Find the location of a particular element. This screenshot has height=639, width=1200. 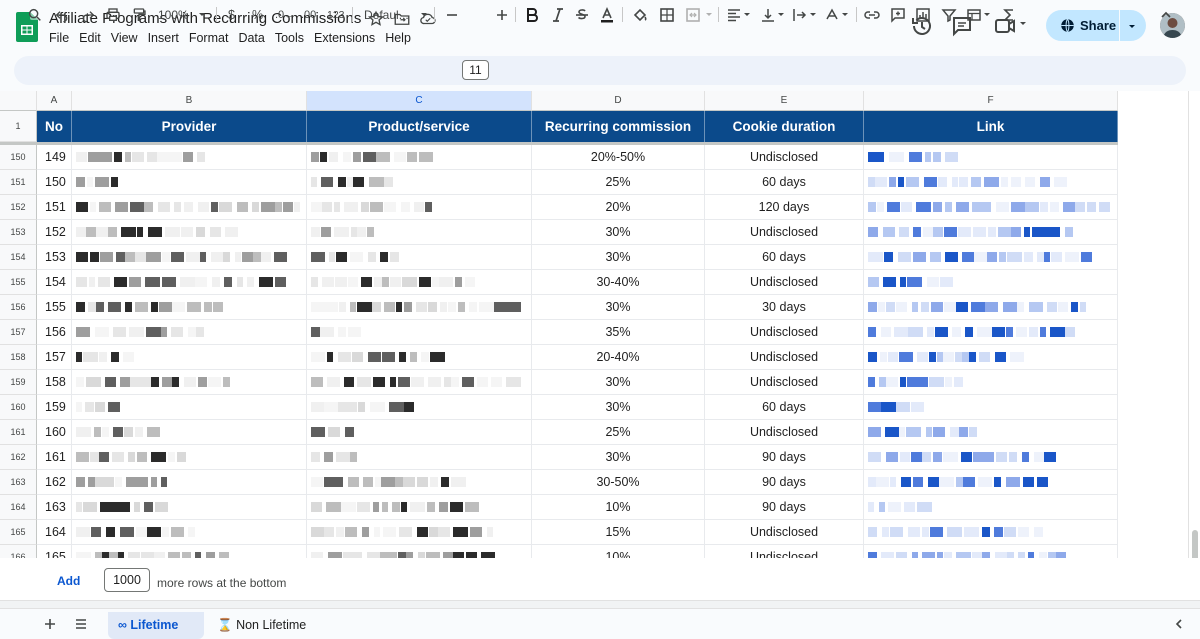

increase-font-size-button is located at coordinates (502, 14).